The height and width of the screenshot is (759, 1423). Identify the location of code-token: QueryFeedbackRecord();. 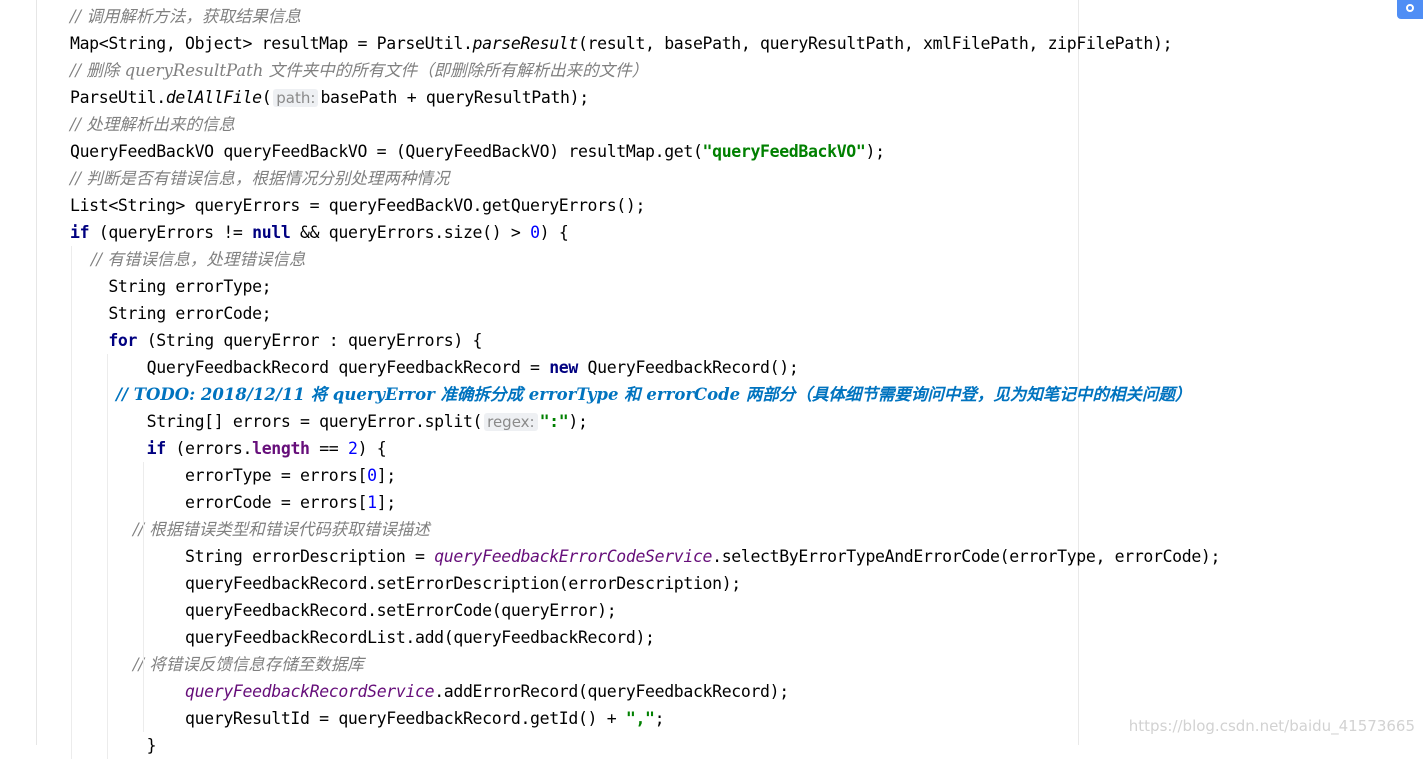
(688, 367).